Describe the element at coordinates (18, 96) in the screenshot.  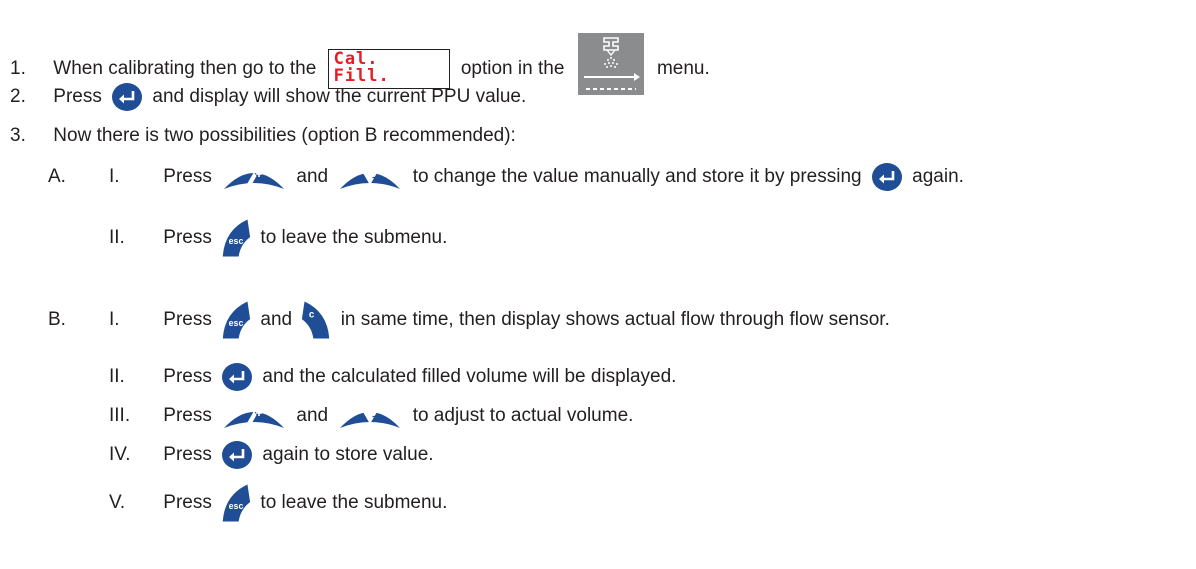
I see `step-number: 2.` at that location.